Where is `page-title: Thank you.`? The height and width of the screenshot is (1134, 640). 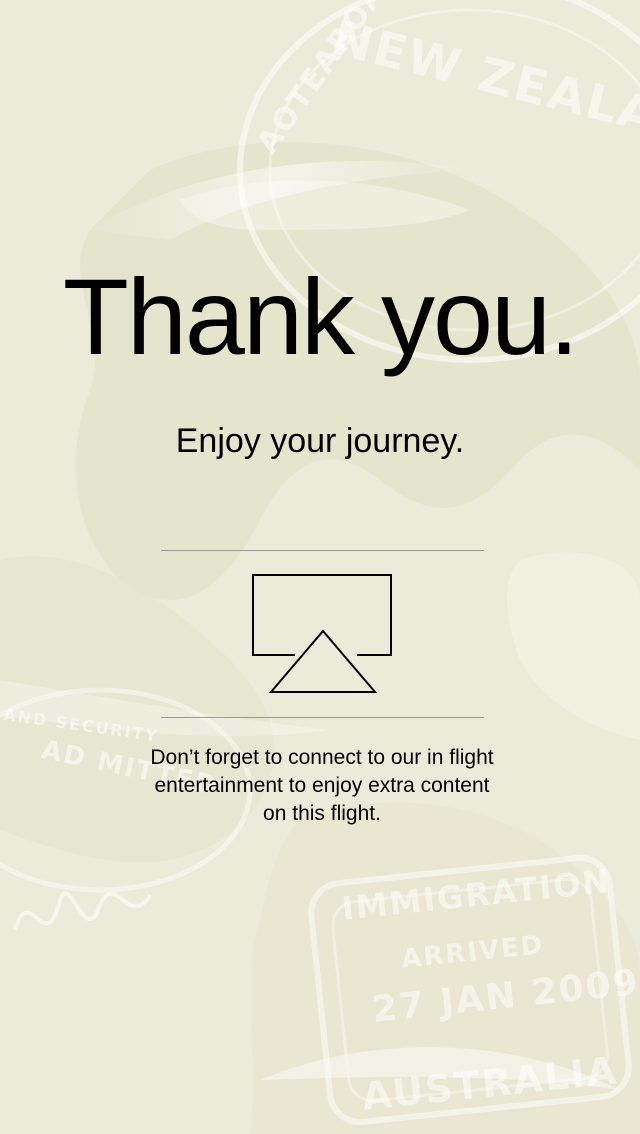
page-title: Thank you. is located at coordinates (320, 316).